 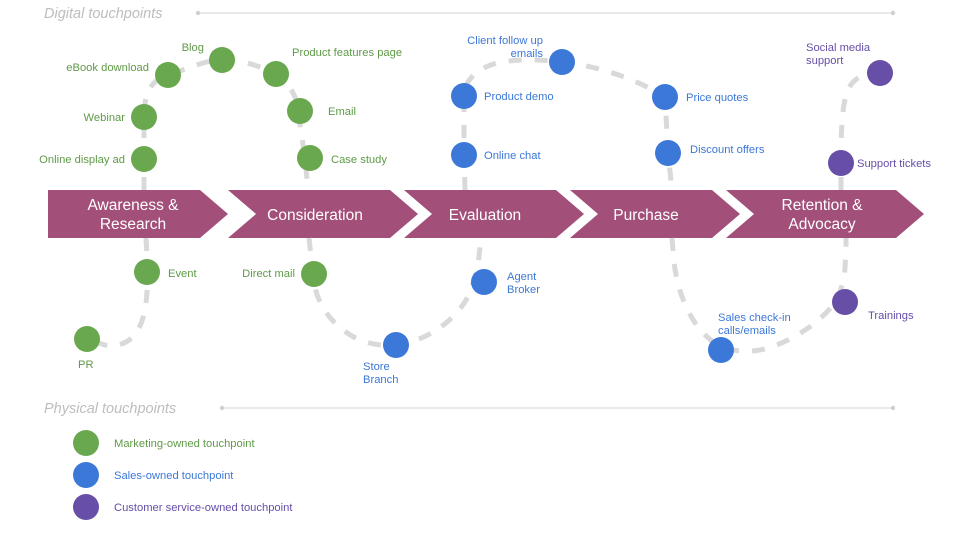 What do you see at coordinates (342, 112) in the screenshot?
I see `touchpoint-label-email: Email` at bounding box center [342, 112].